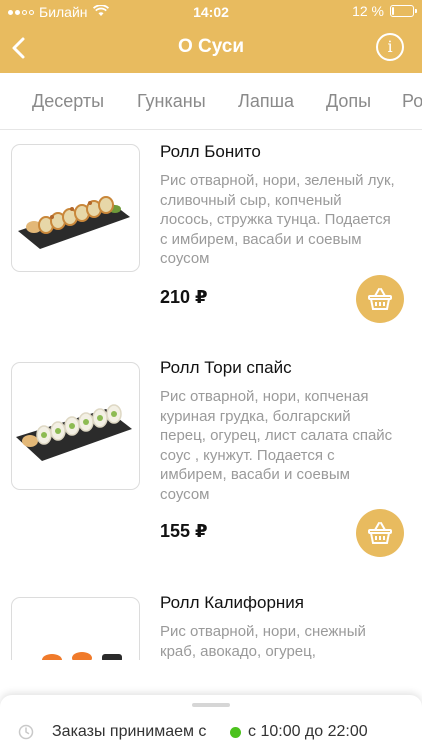  I want to click on battery-text: 12 %, so click(368, 11).